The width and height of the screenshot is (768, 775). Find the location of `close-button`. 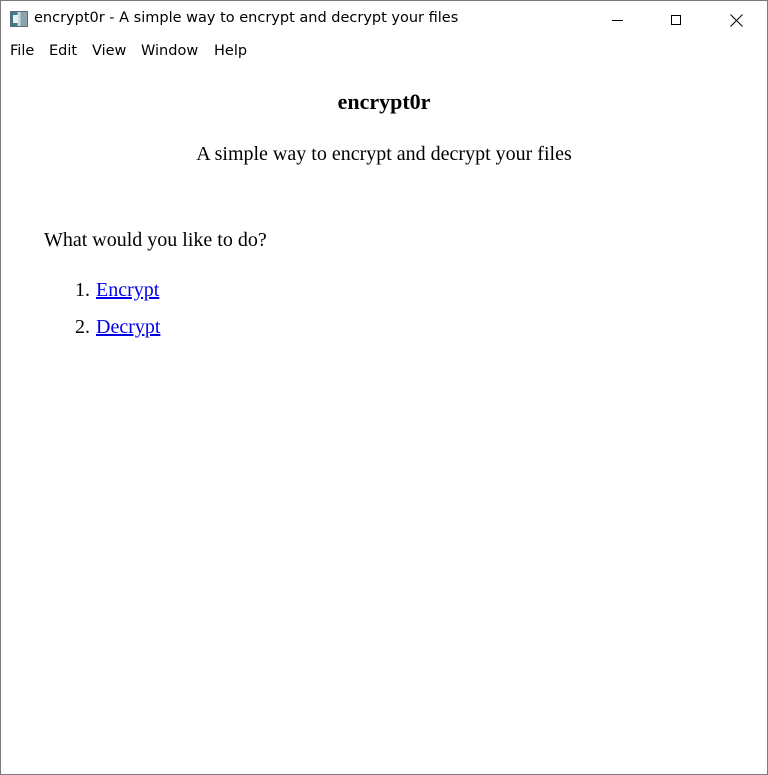

close-button is located at coordinates (736, 20).